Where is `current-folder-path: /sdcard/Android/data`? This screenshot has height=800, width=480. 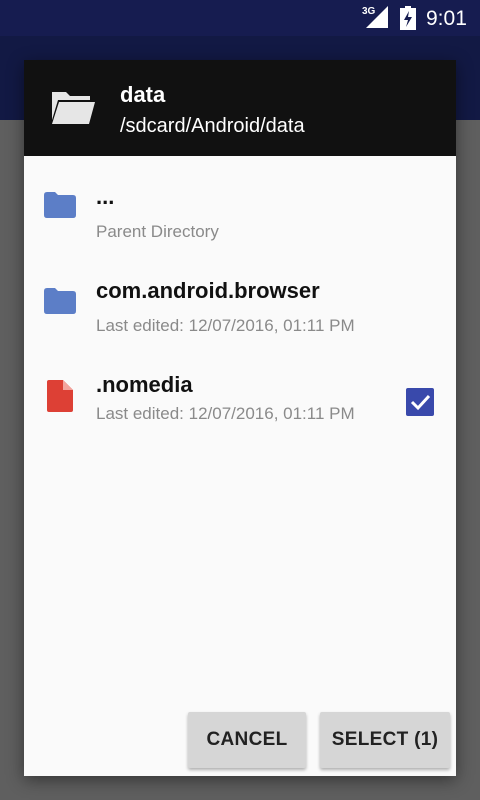 current-folder-path: /sdcard/Android/data is located at coordinates (212, 126).